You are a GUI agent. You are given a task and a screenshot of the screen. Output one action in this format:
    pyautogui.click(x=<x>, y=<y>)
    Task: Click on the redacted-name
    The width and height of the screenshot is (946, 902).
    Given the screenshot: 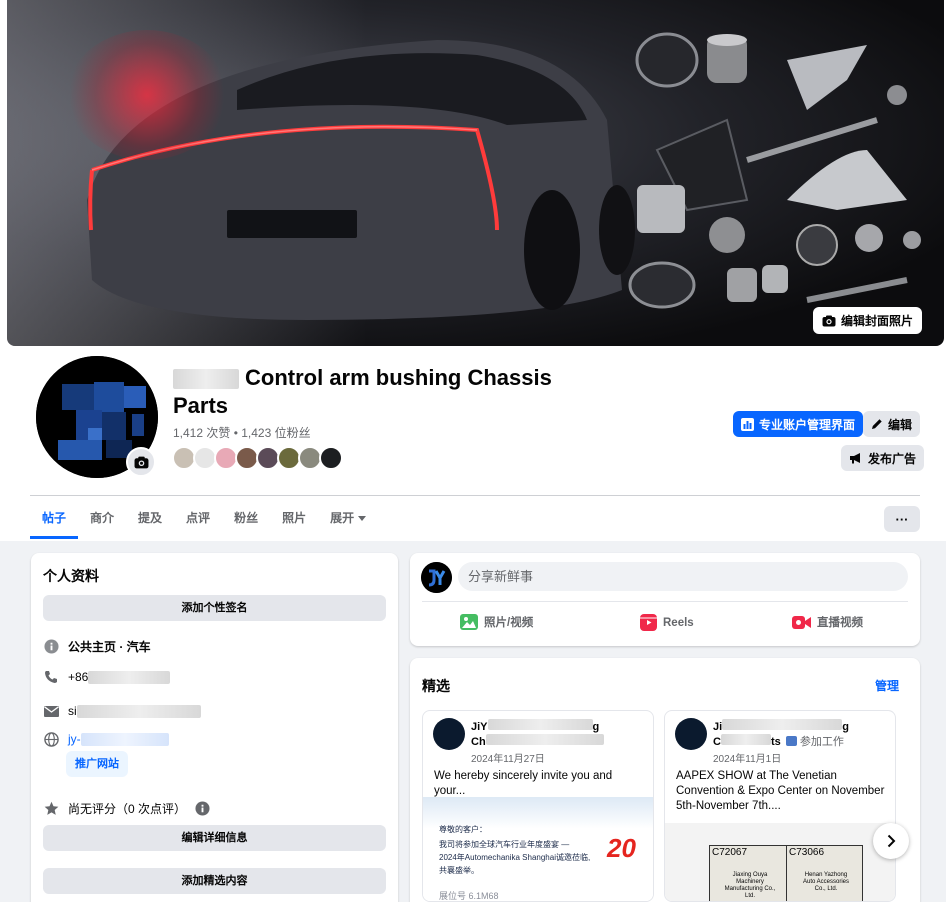 What is the action you would take?
    pyautogui.click(x=206, y=379)
    